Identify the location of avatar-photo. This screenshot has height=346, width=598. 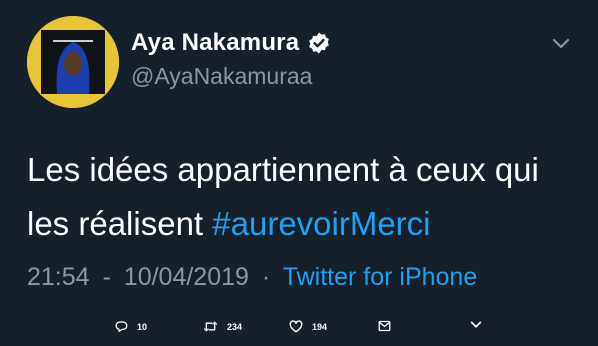
(73, 62).